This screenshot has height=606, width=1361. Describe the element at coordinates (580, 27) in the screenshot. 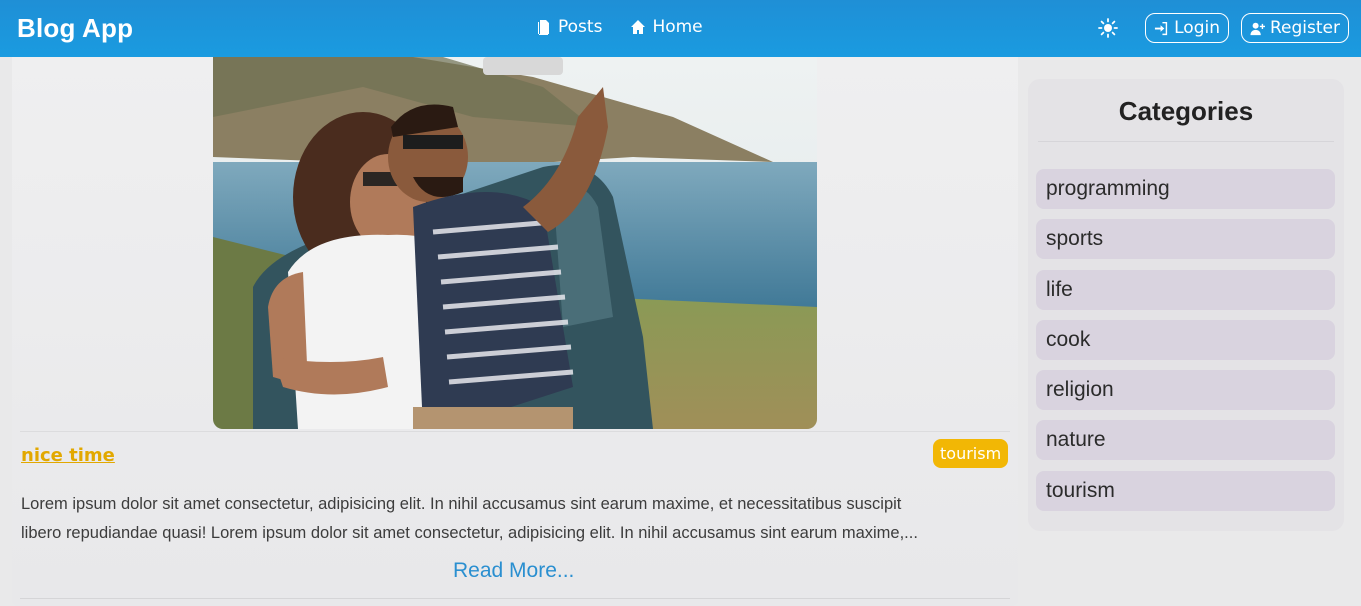

I see `nav-link-posts-label: Posts` at that location.